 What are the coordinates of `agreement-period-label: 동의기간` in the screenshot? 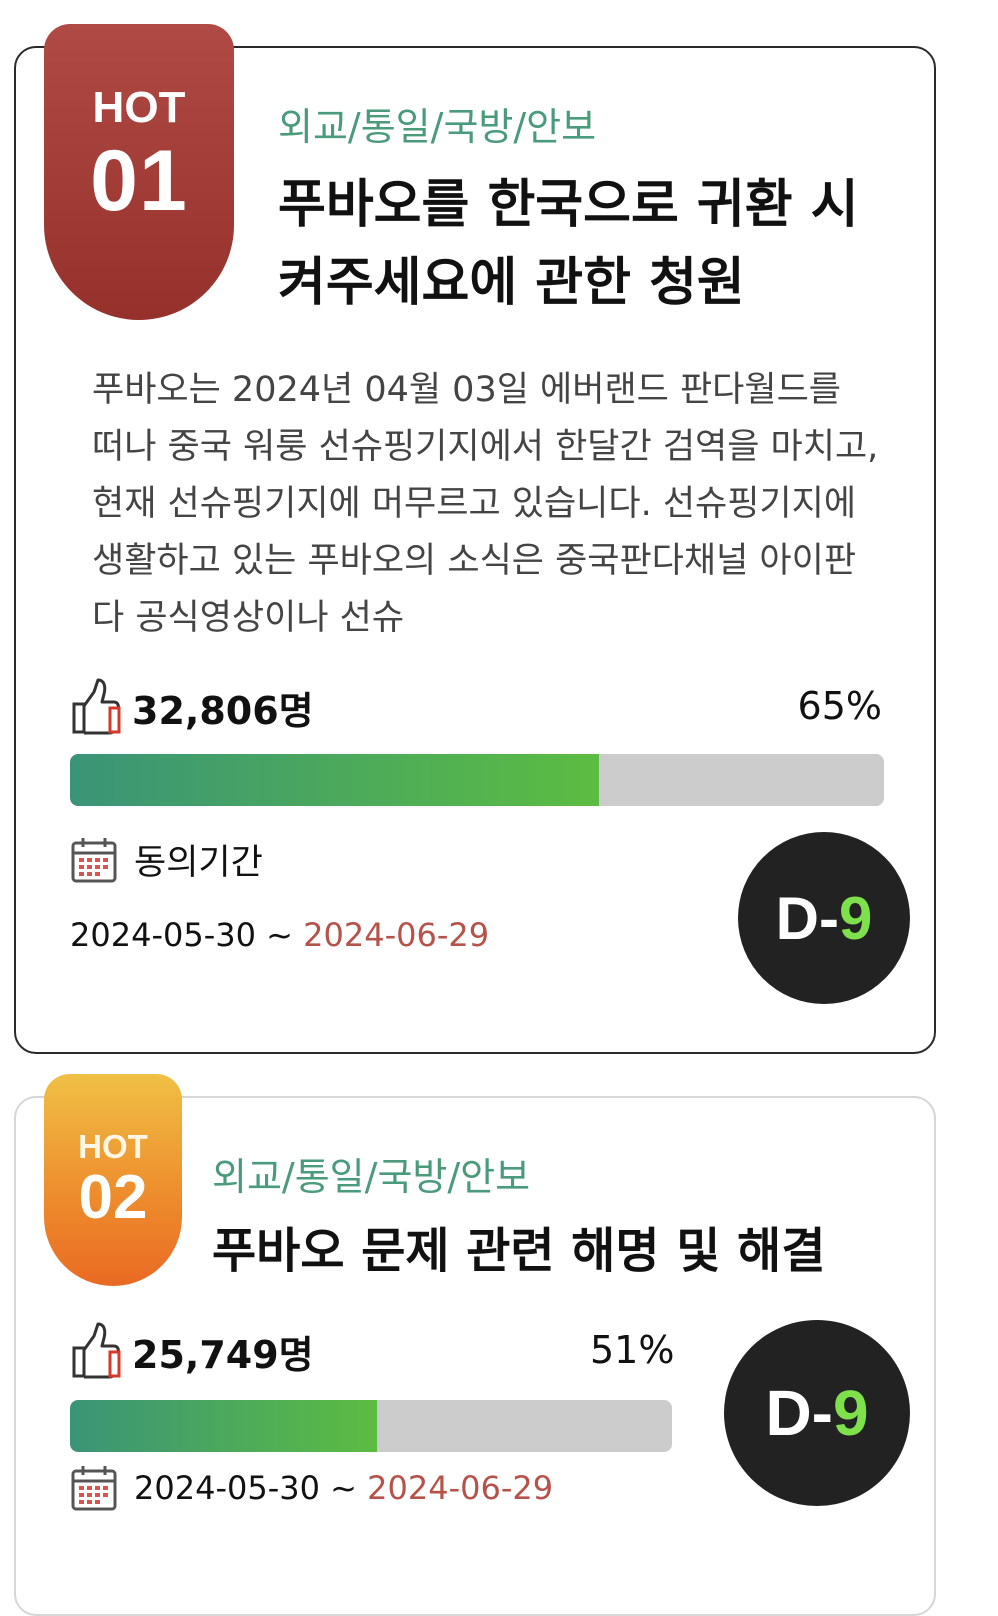 It's located at (198, 863).